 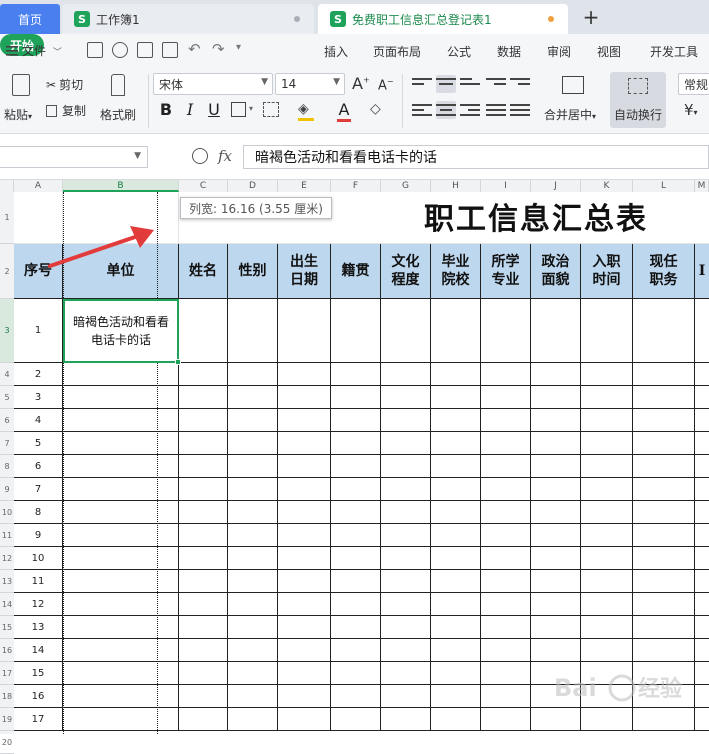 I want to click on header-cell: 现任 职务, so click(x=664, y=271).